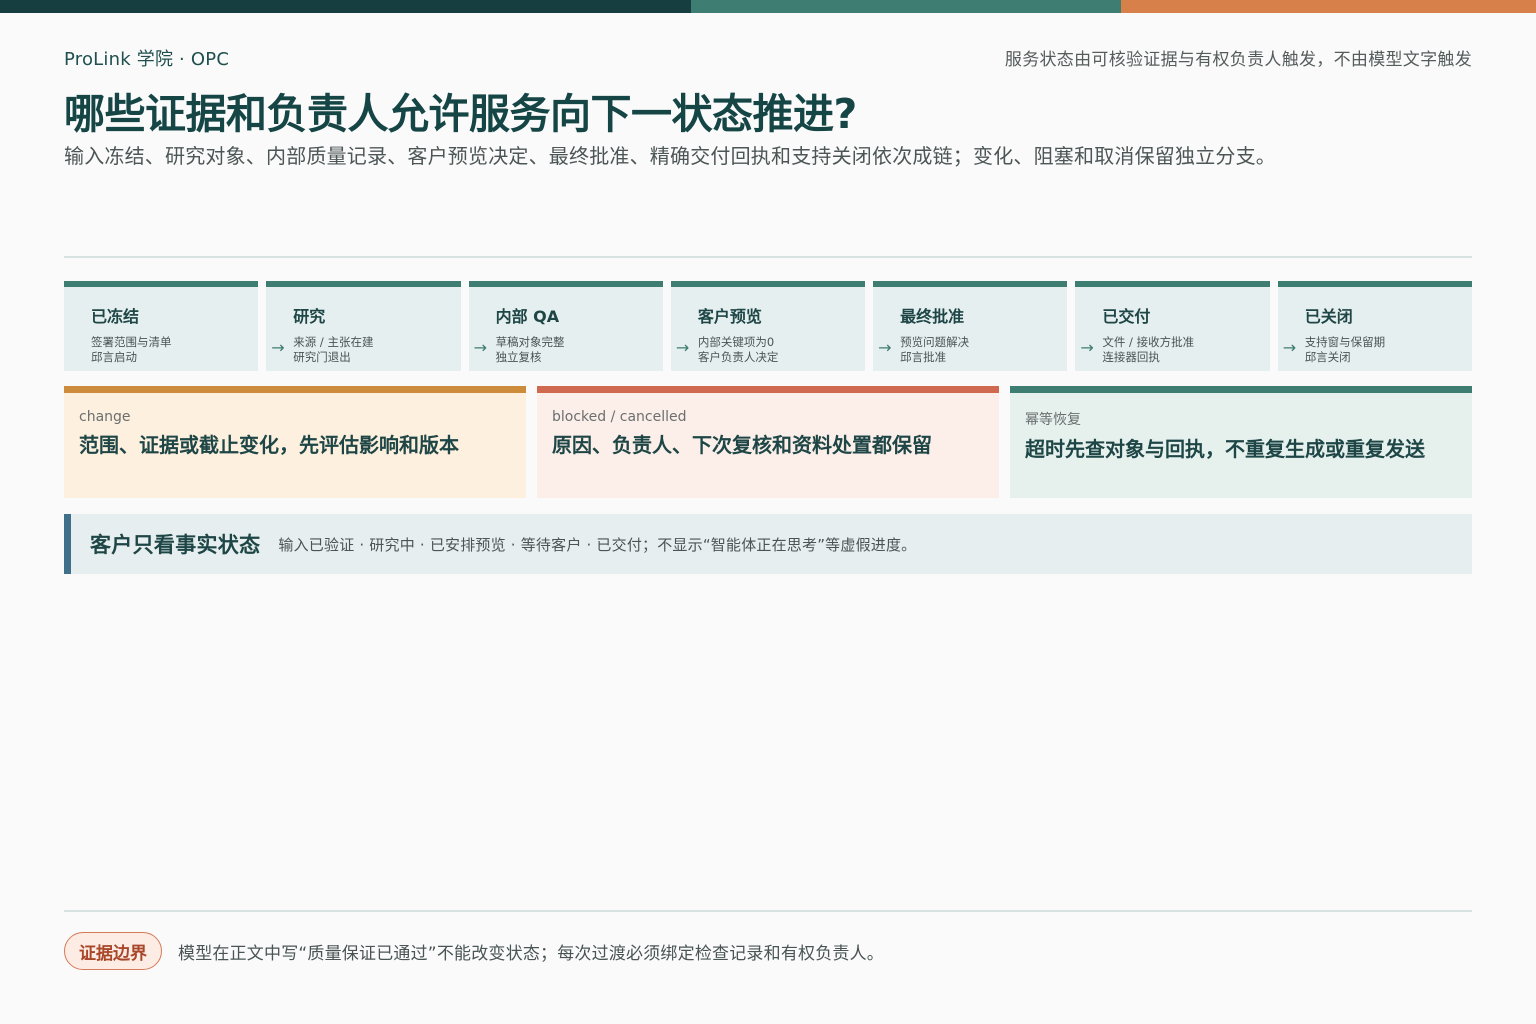  I want to click on stage-description: 草稿对象完整 独立复核, so click(579, 350).